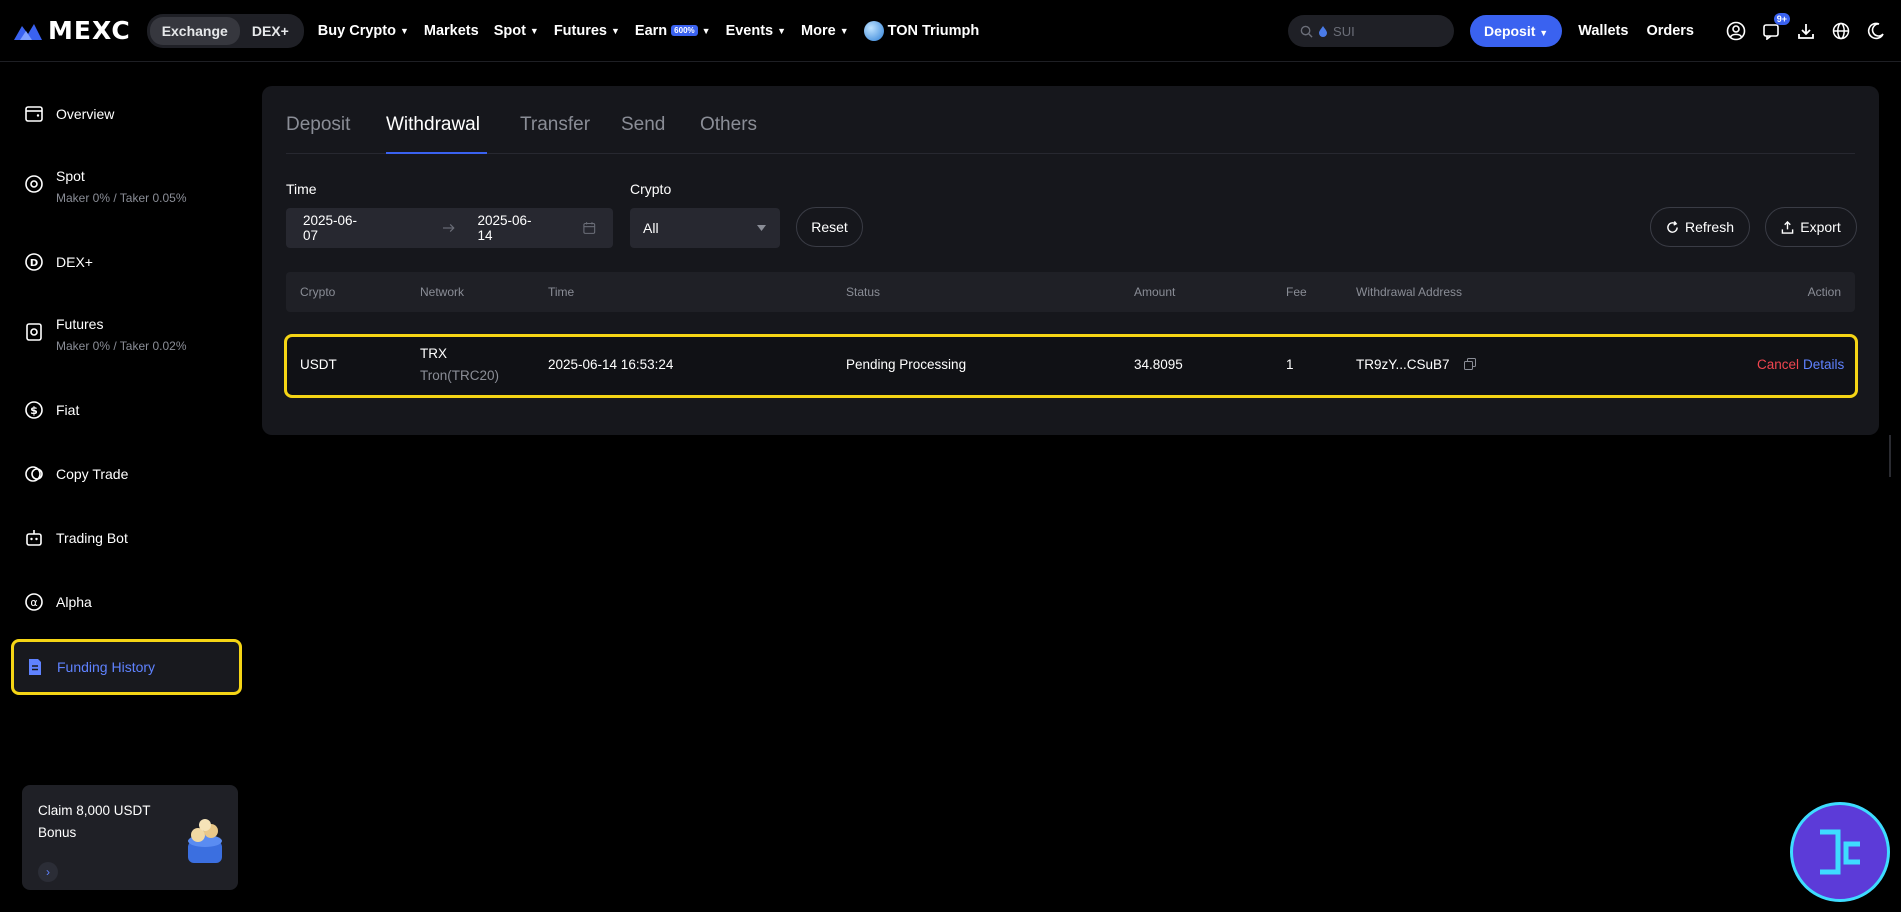 Image resolution: width=1901 pixels, height=912 pixels. Describe the element at coordinates (34, 262) in the screenshot. I see `dex-icon: D` at that location.